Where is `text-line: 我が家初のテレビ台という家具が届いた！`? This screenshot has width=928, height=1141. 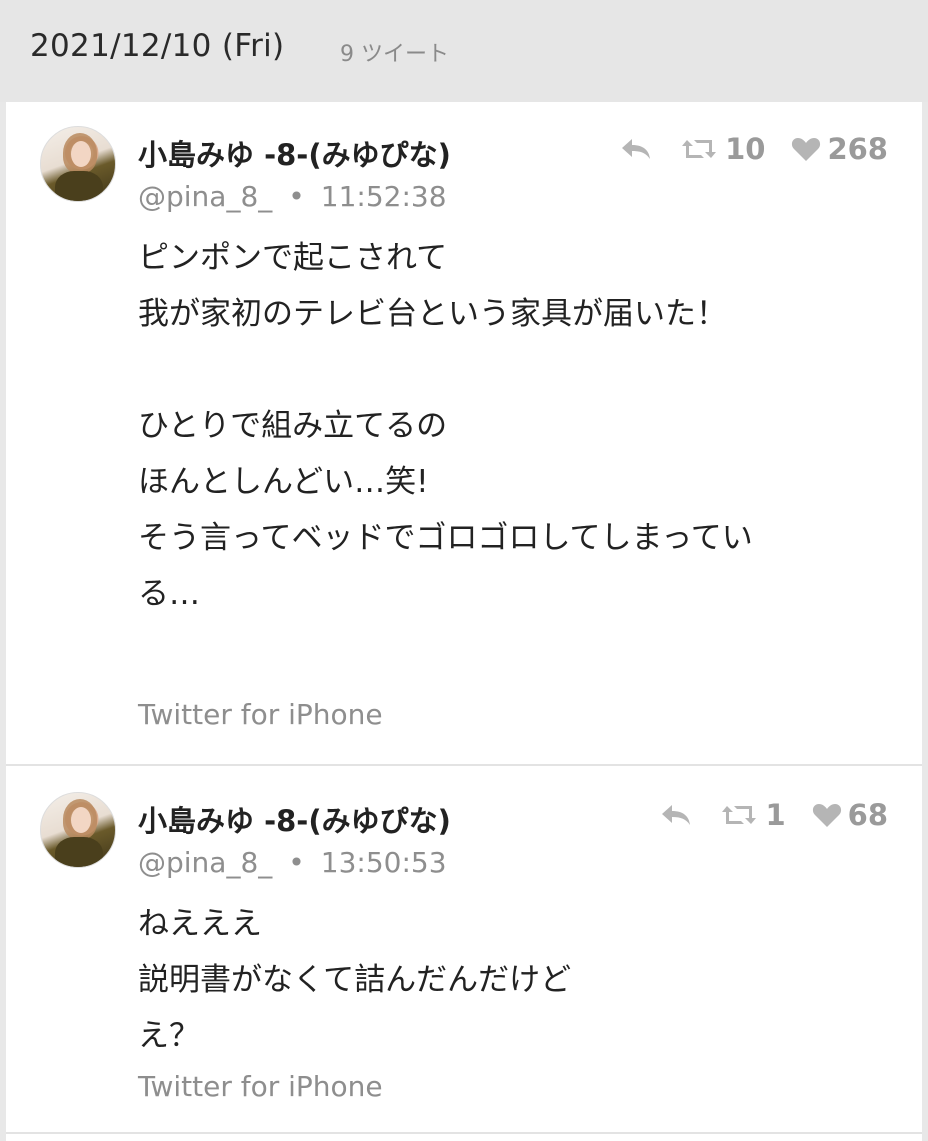 text-line: 我が家初のテレビ台という家具が届いた！ is located at coordinates (432, 314).